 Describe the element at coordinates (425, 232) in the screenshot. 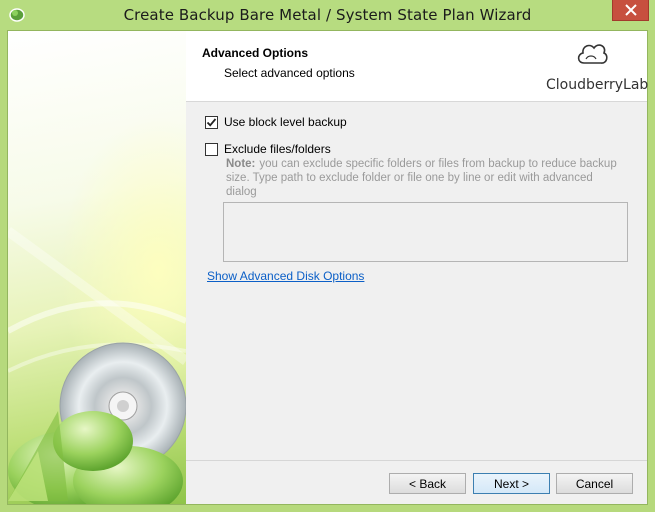

I see `exclude-paths-textarea` at that location.